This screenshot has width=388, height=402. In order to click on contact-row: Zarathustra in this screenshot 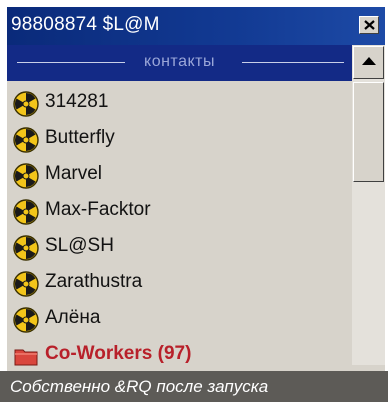, I will do `click(179, 283)`.